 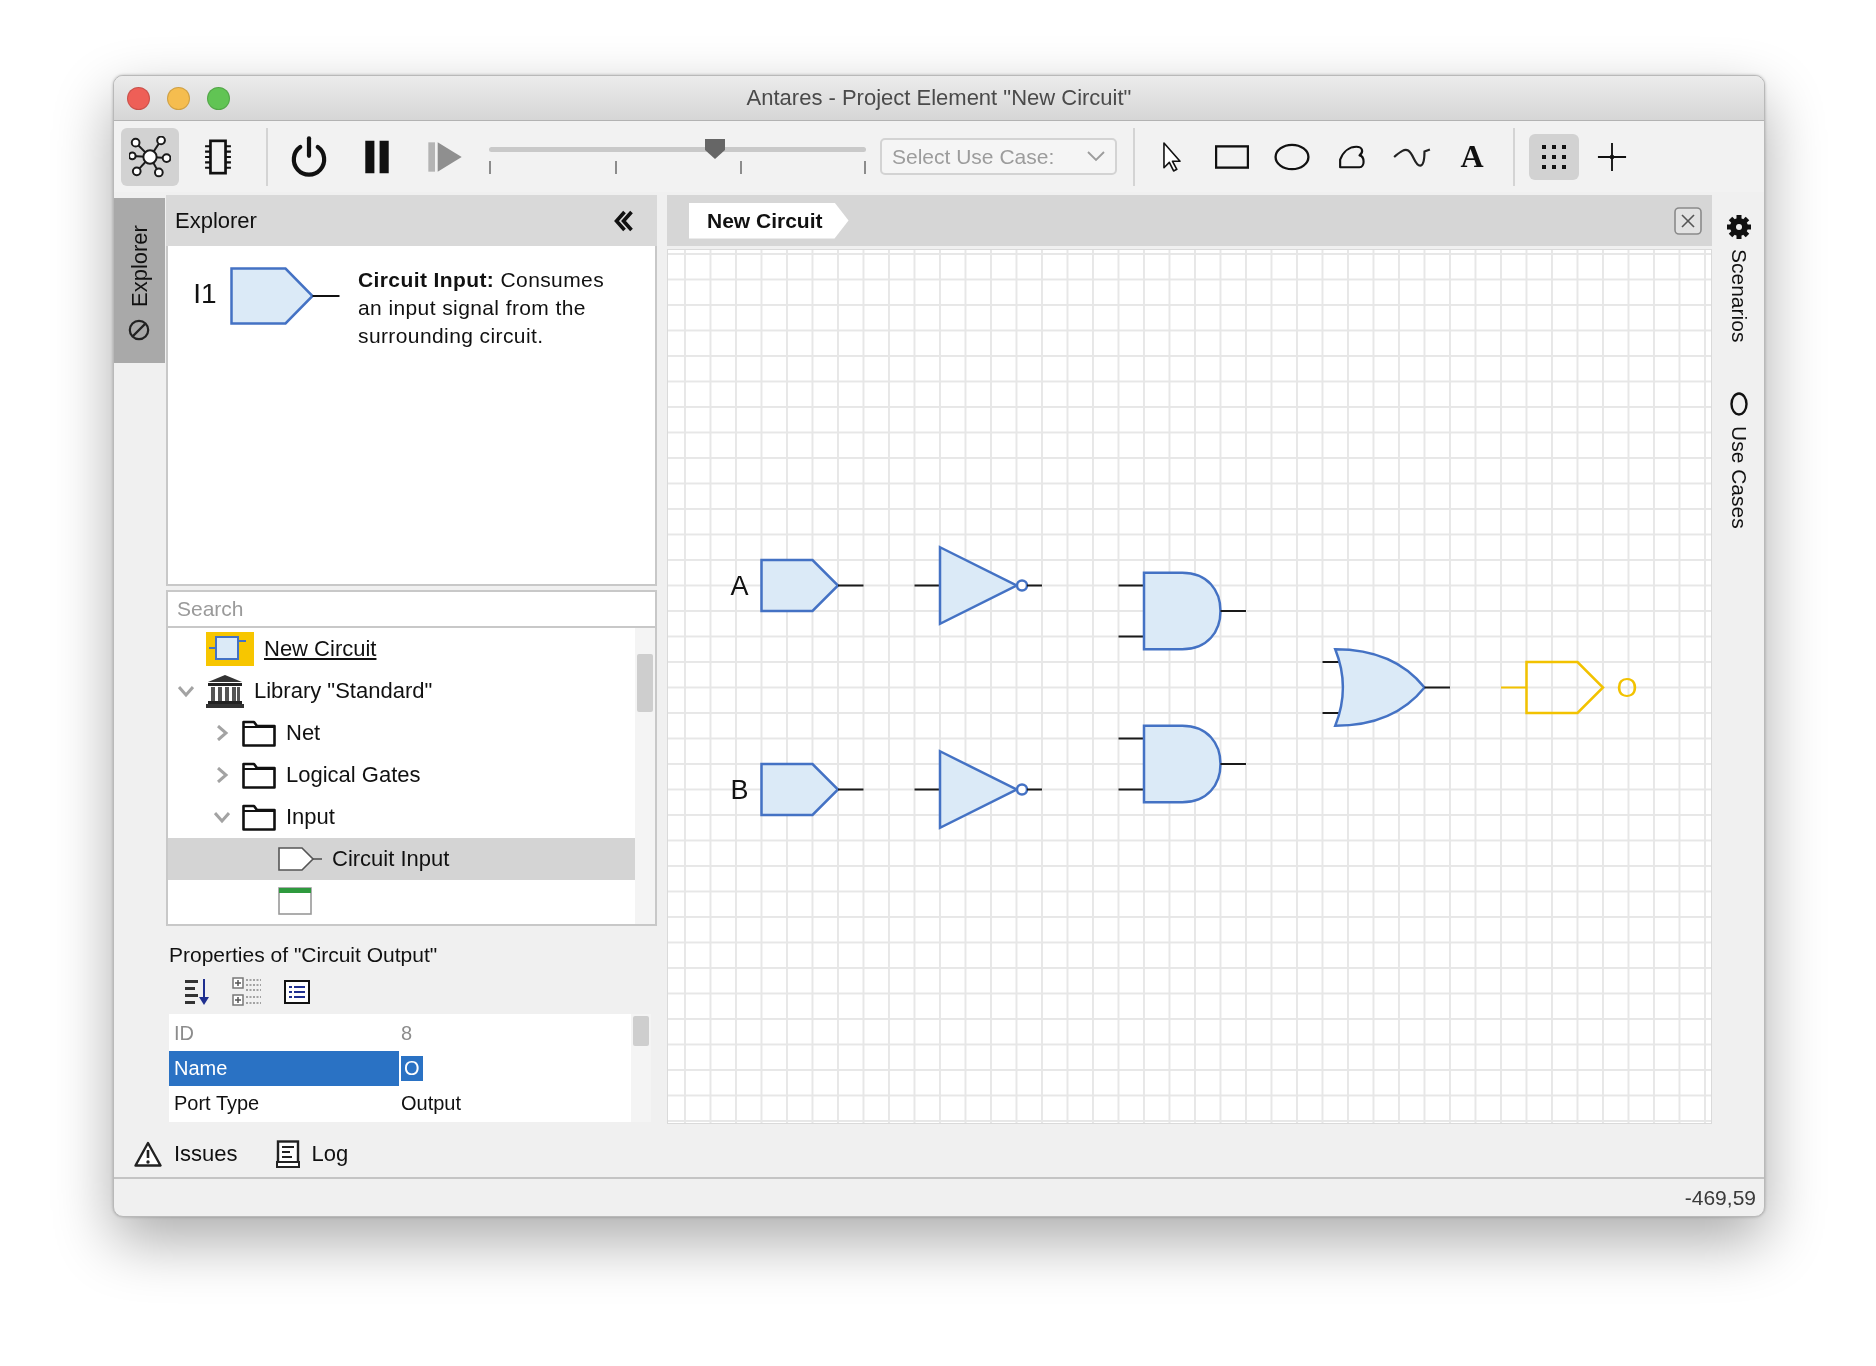 I want to click on step-forward-icon, so click(x=445, y=156).